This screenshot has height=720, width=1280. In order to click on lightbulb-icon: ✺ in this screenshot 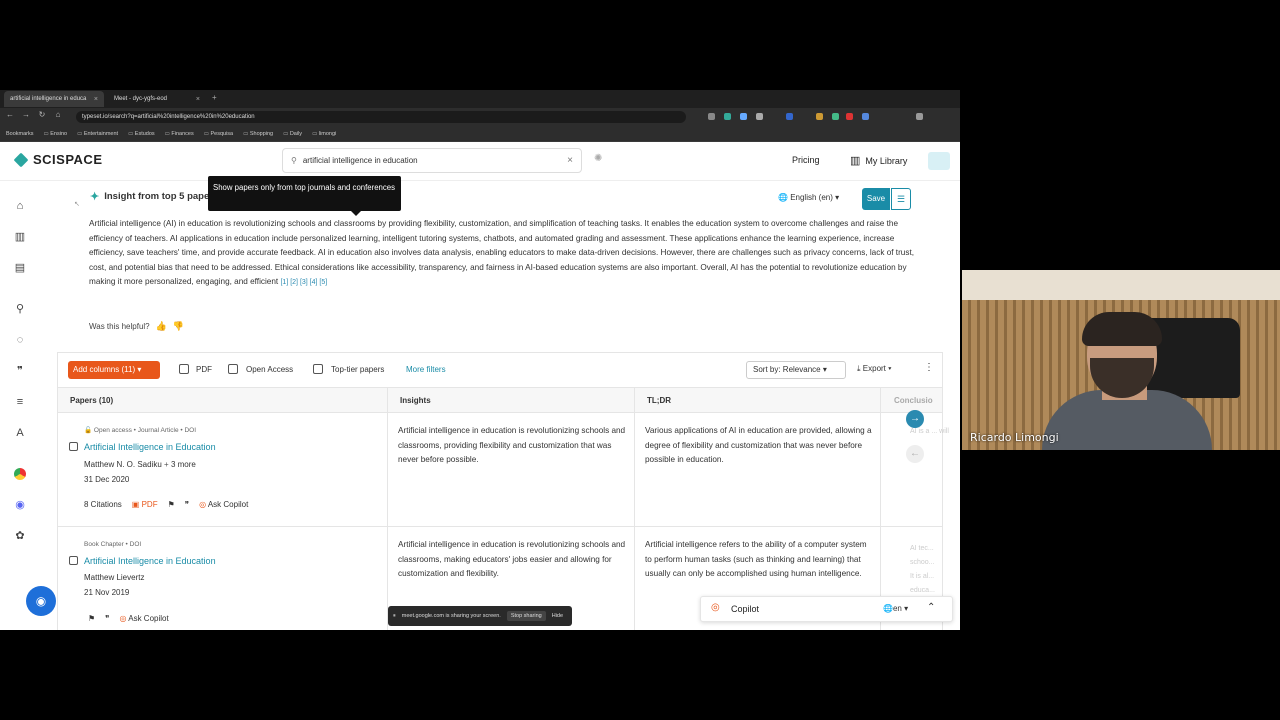, I will do `click(598, 158)`.